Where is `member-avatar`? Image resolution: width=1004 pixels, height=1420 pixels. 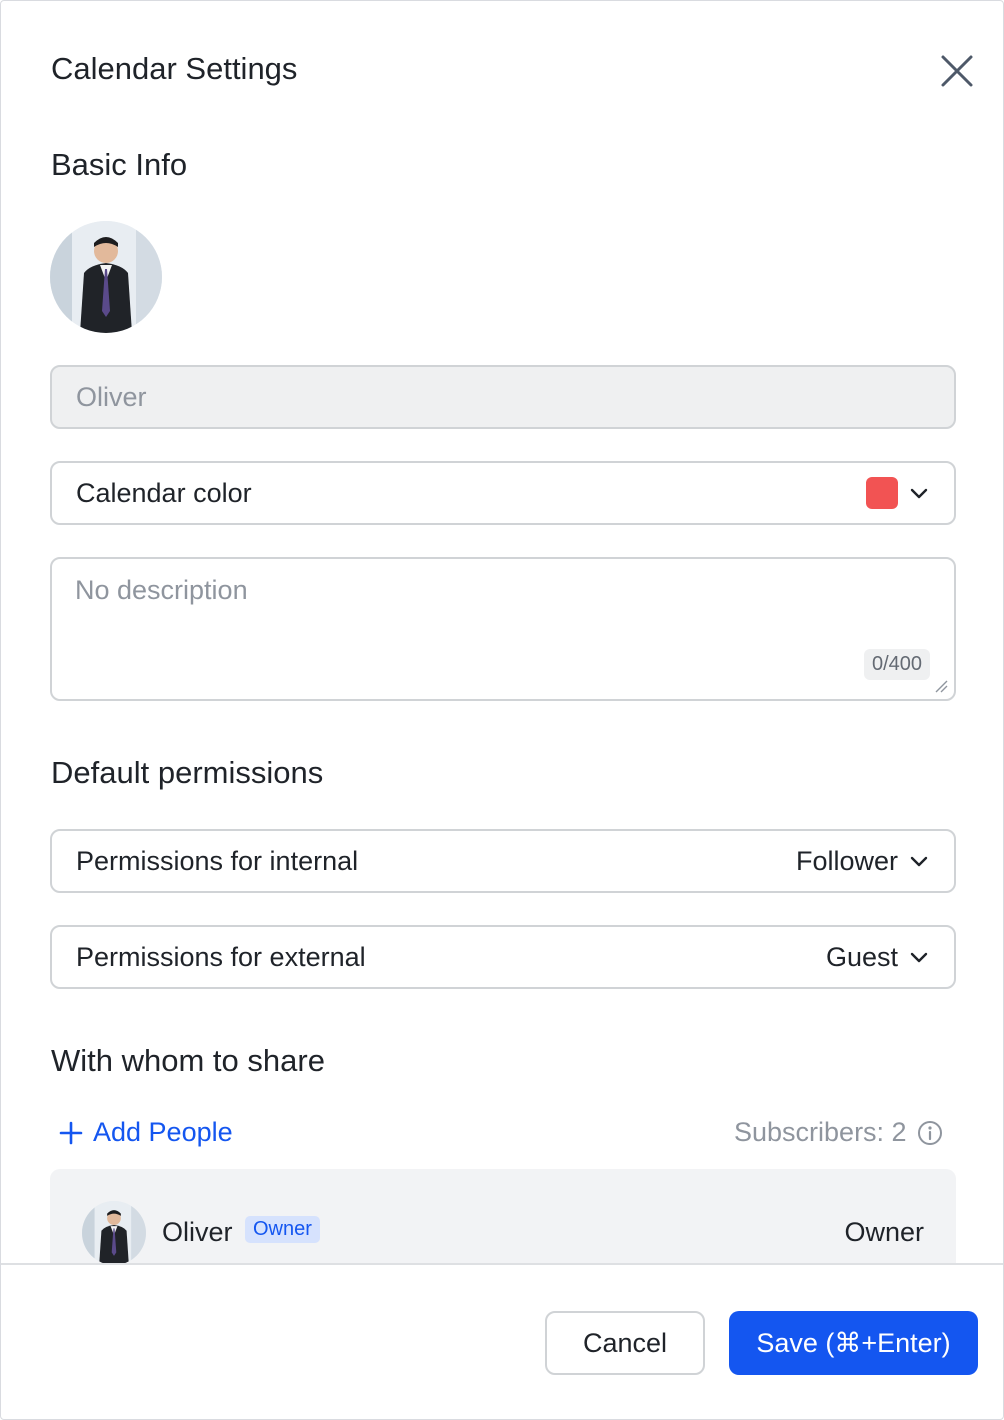
member-avatar is located at coordinates (114, 1233).